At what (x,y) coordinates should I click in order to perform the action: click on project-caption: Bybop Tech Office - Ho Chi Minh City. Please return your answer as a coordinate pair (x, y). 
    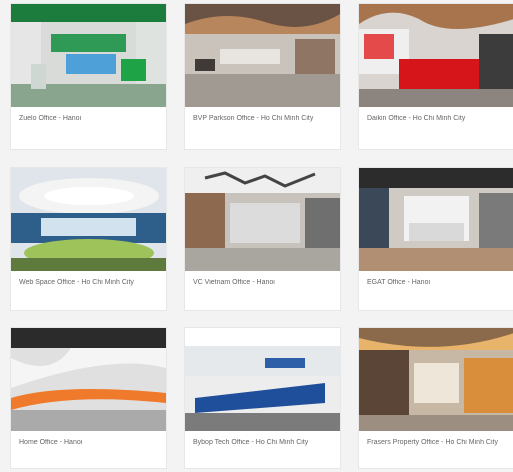
    Looking at the image, I should click on (263, 443).